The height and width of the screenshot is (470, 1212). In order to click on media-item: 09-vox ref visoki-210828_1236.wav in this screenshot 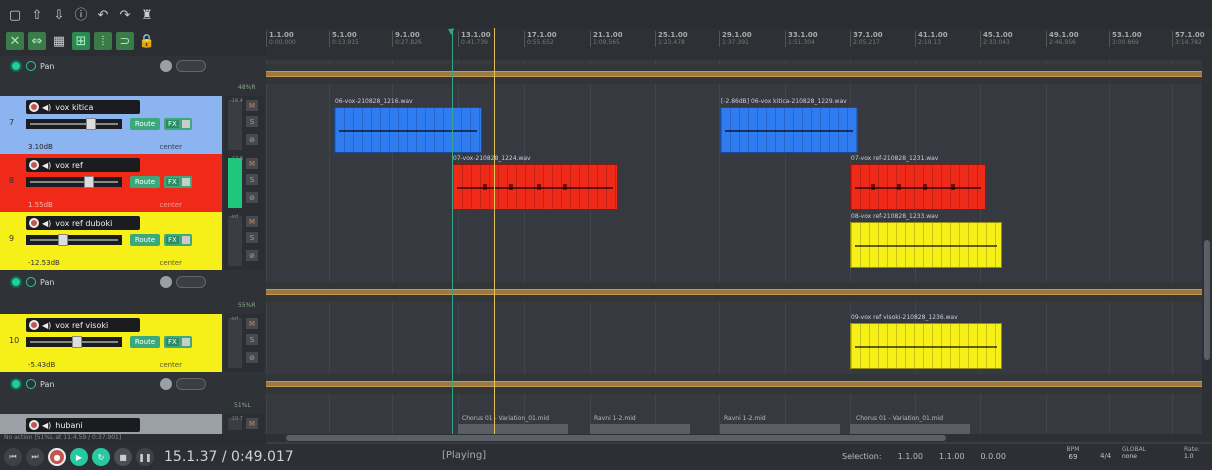, I will do `click(926, 341)`.